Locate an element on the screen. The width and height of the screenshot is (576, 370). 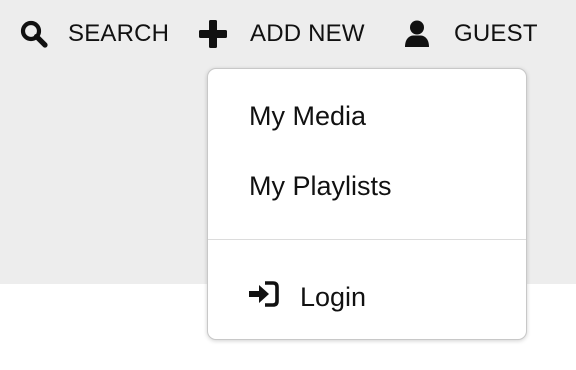
login-label: Login is located at coordinates (333, 296).